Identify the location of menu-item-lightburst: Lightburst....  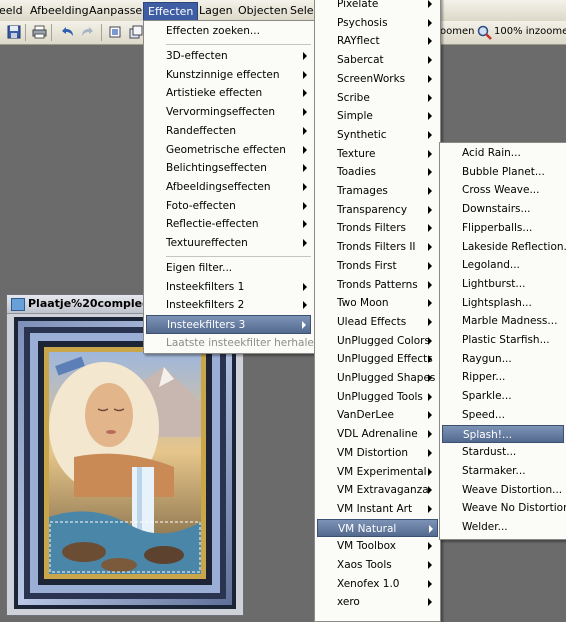
(502, 284).